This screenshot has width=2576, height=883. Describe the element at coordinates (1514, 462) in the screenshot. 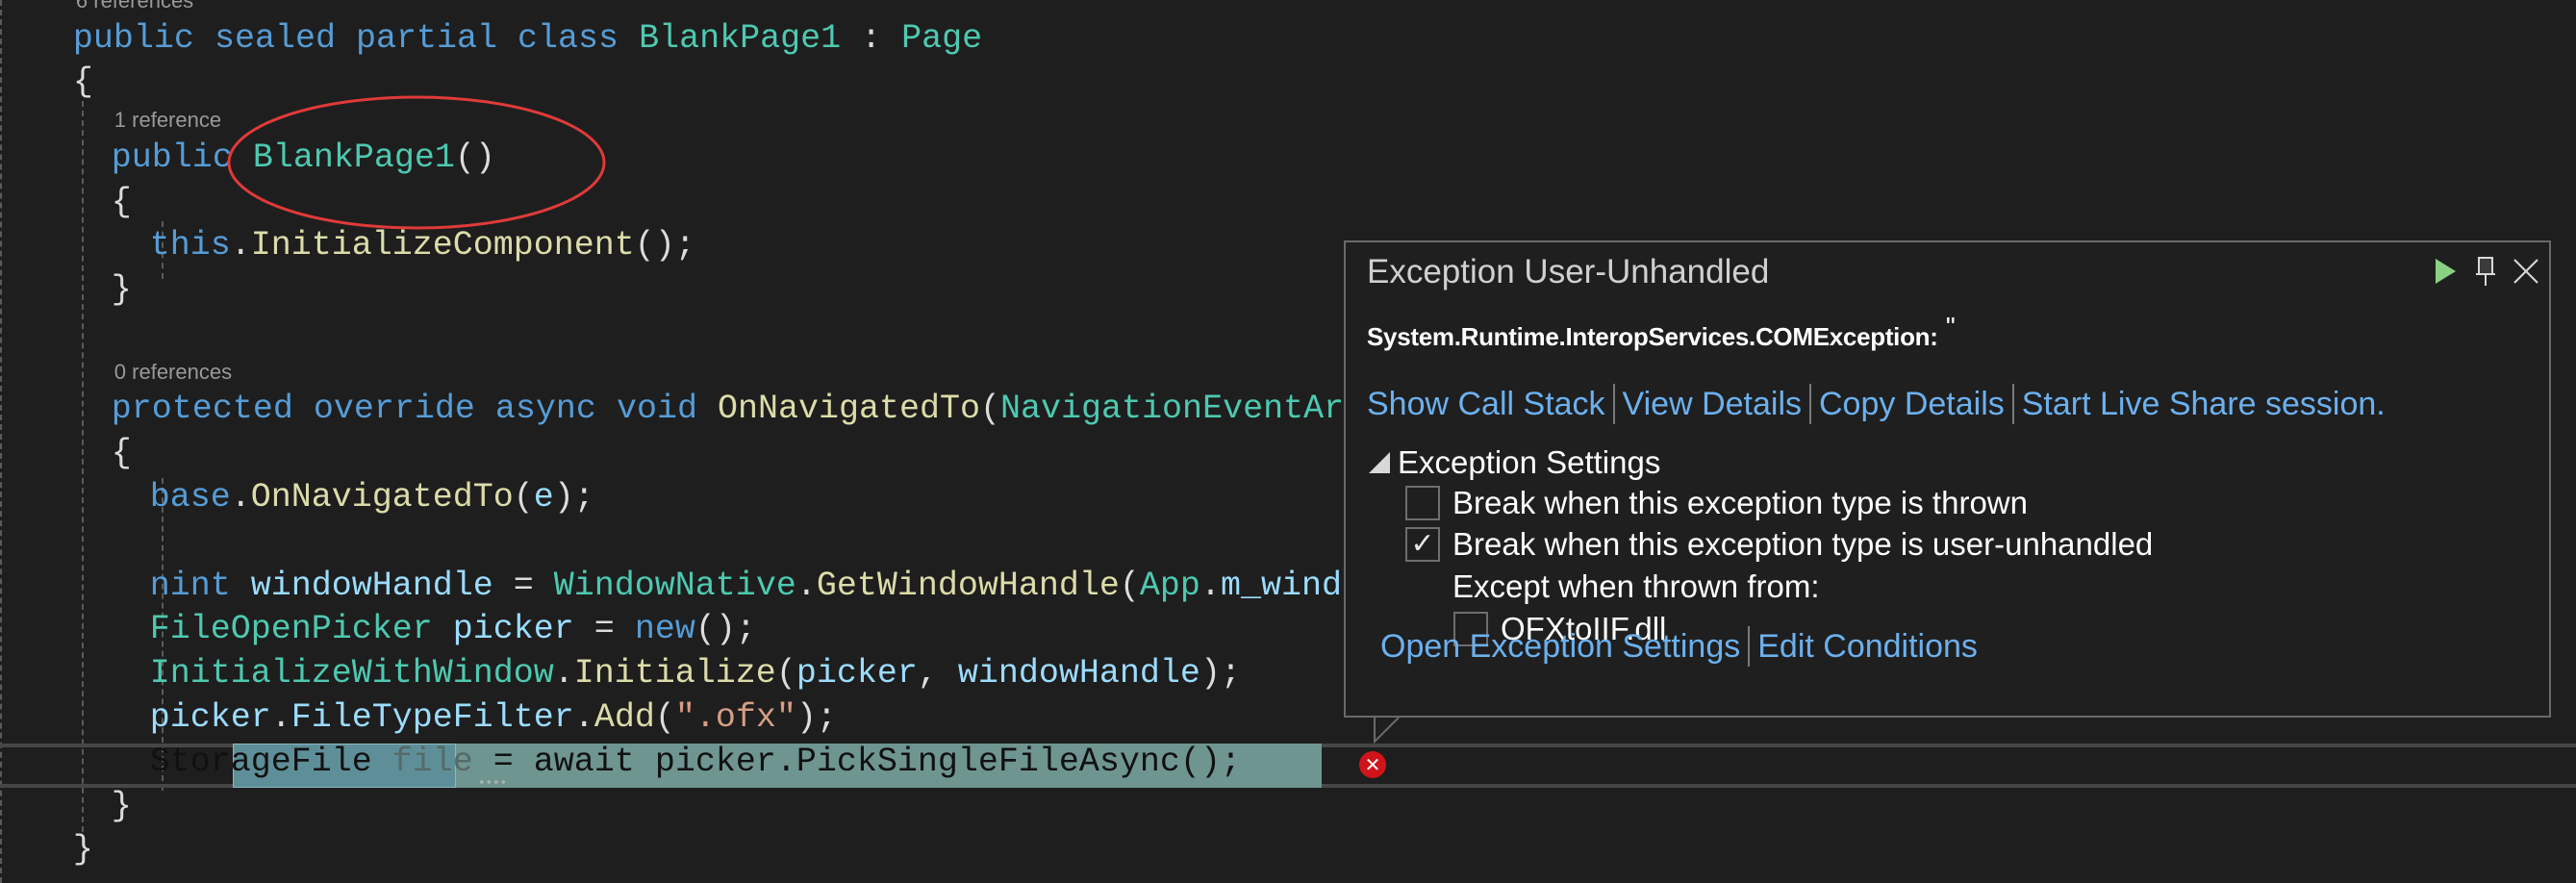

I see `exception-settings-toggle: Exception Settings` at that location.